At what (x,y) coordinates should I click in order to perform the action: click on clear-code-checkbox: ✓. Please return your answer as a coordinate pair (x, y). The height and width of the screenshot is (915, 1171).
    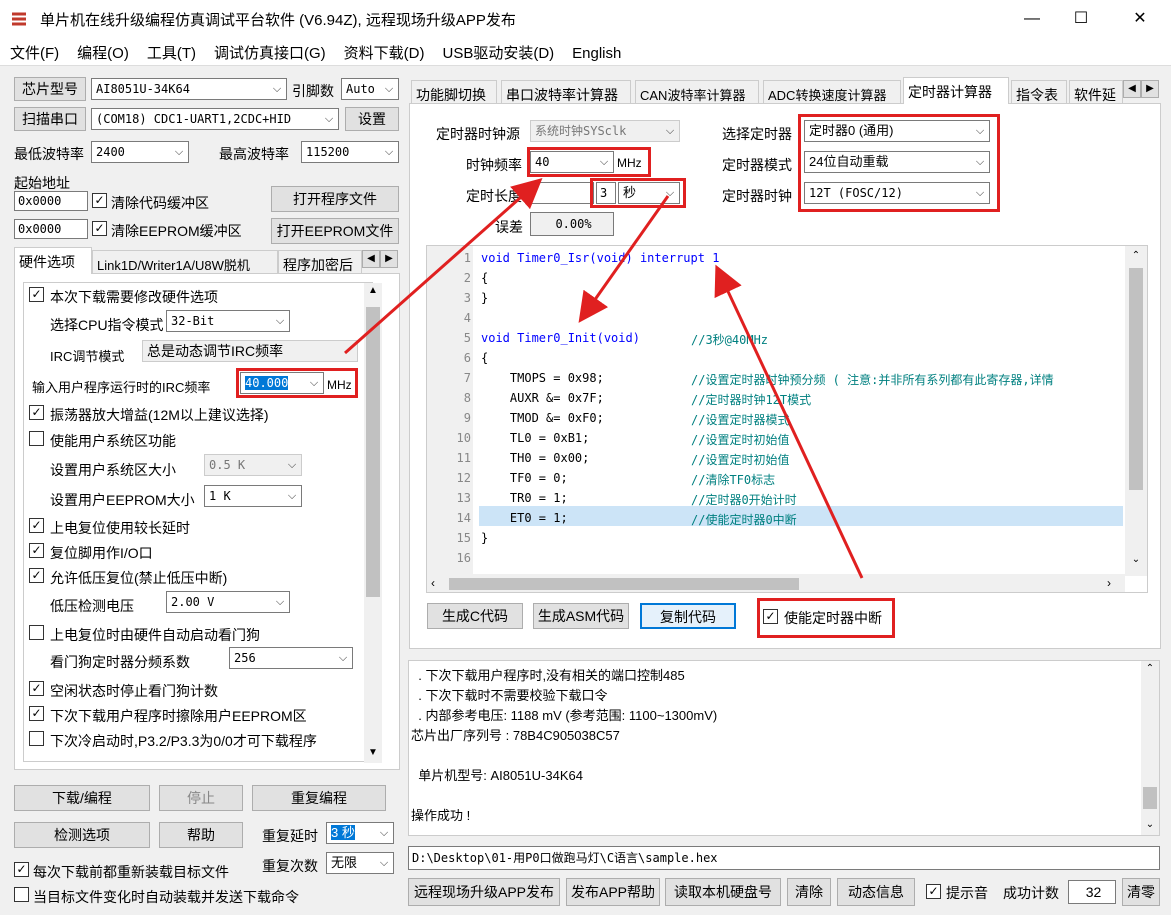
    Looking at the image, I should click on (99, 200).